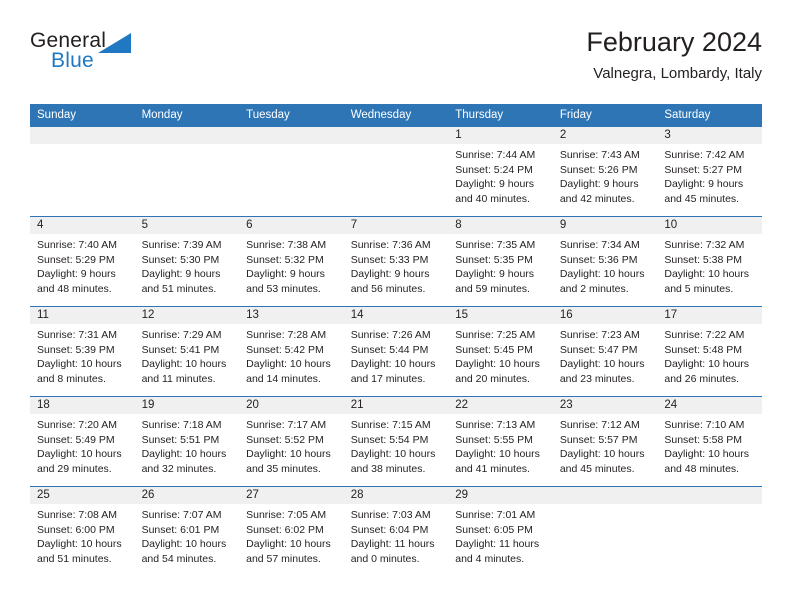  Describe the element at coordinates (704, 244) in the screenshot. I see `sunrise-text: Sunrise: 7:32 AM` at that location.